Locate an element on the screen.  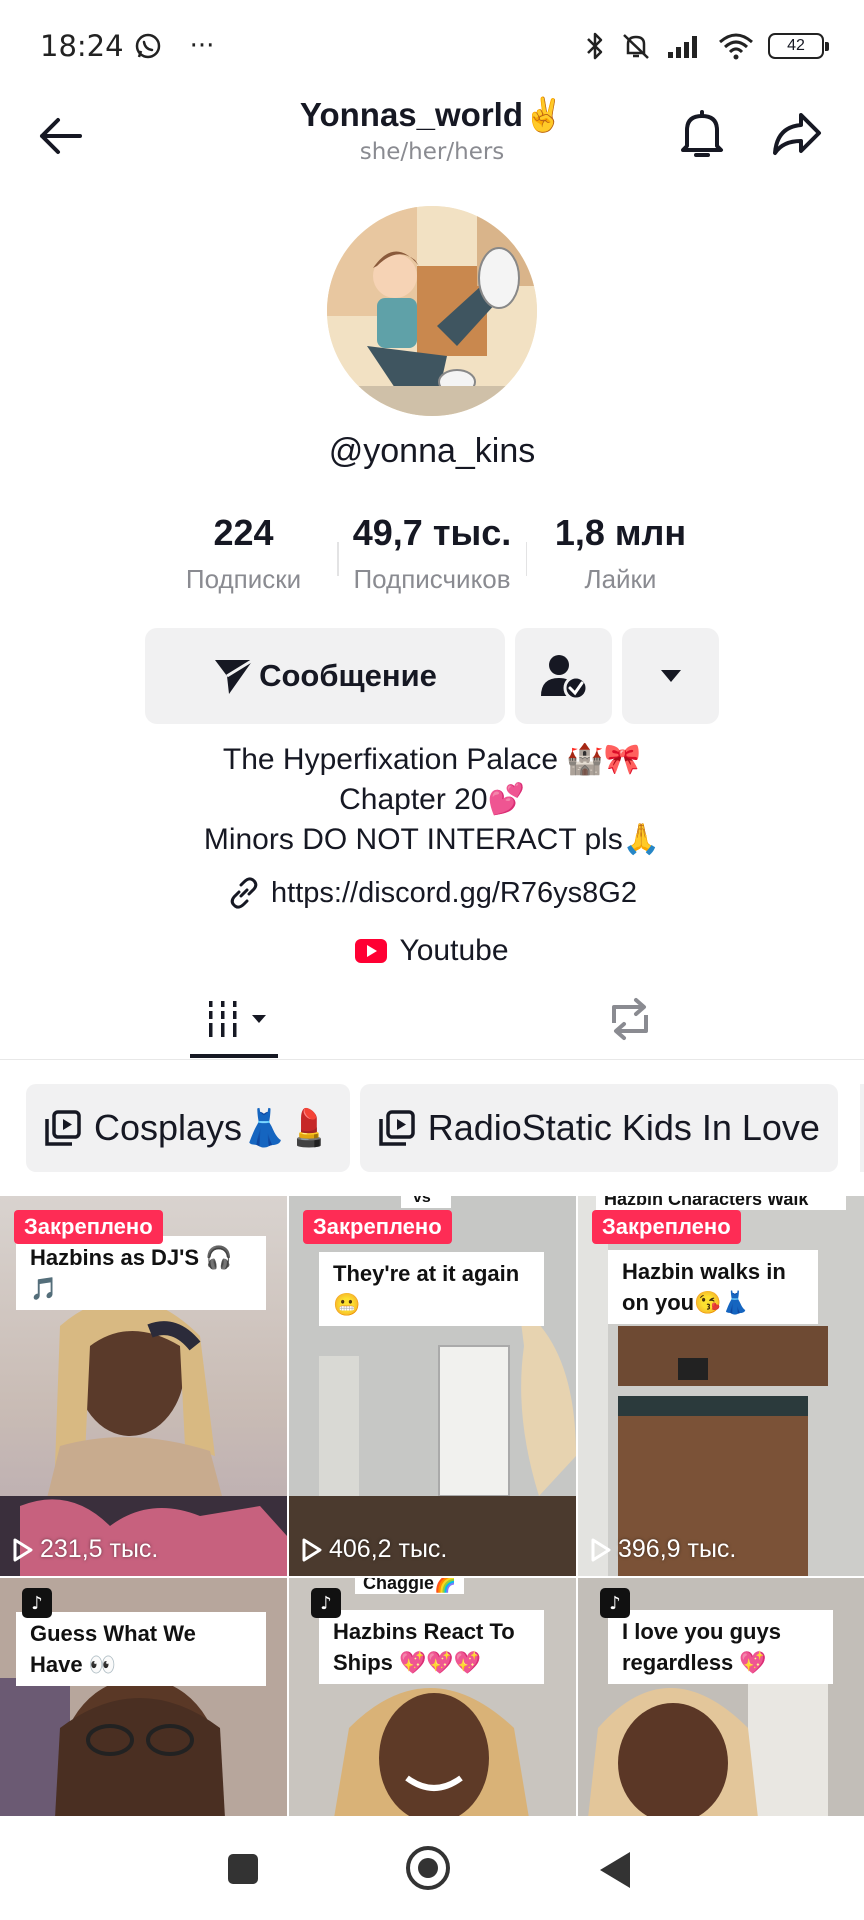
video-caption: Hazbin walks in on you😘👗 is located at coordinates (713, 1287).